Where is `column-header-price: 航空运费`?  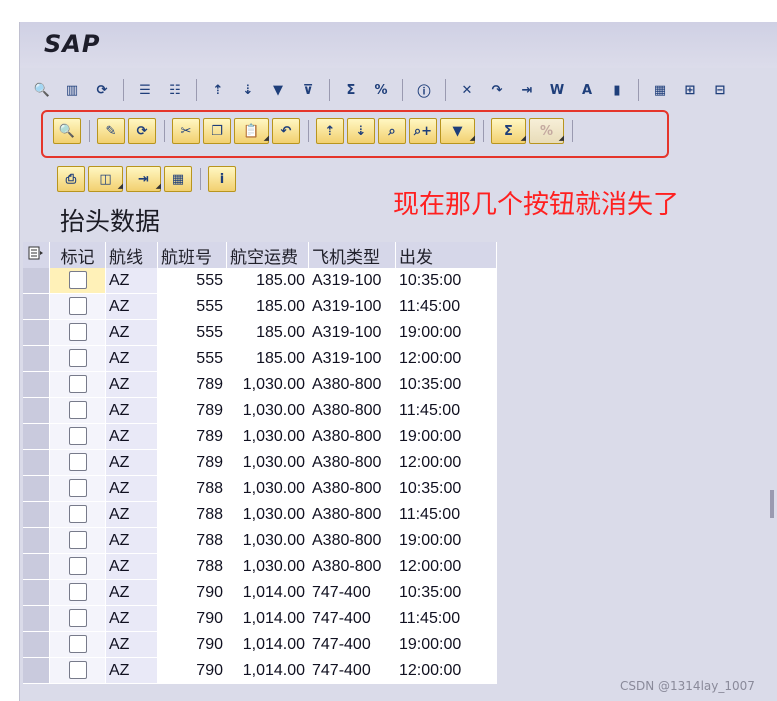 column-header-price: 航空运费 is located at coordinates (267, 255).